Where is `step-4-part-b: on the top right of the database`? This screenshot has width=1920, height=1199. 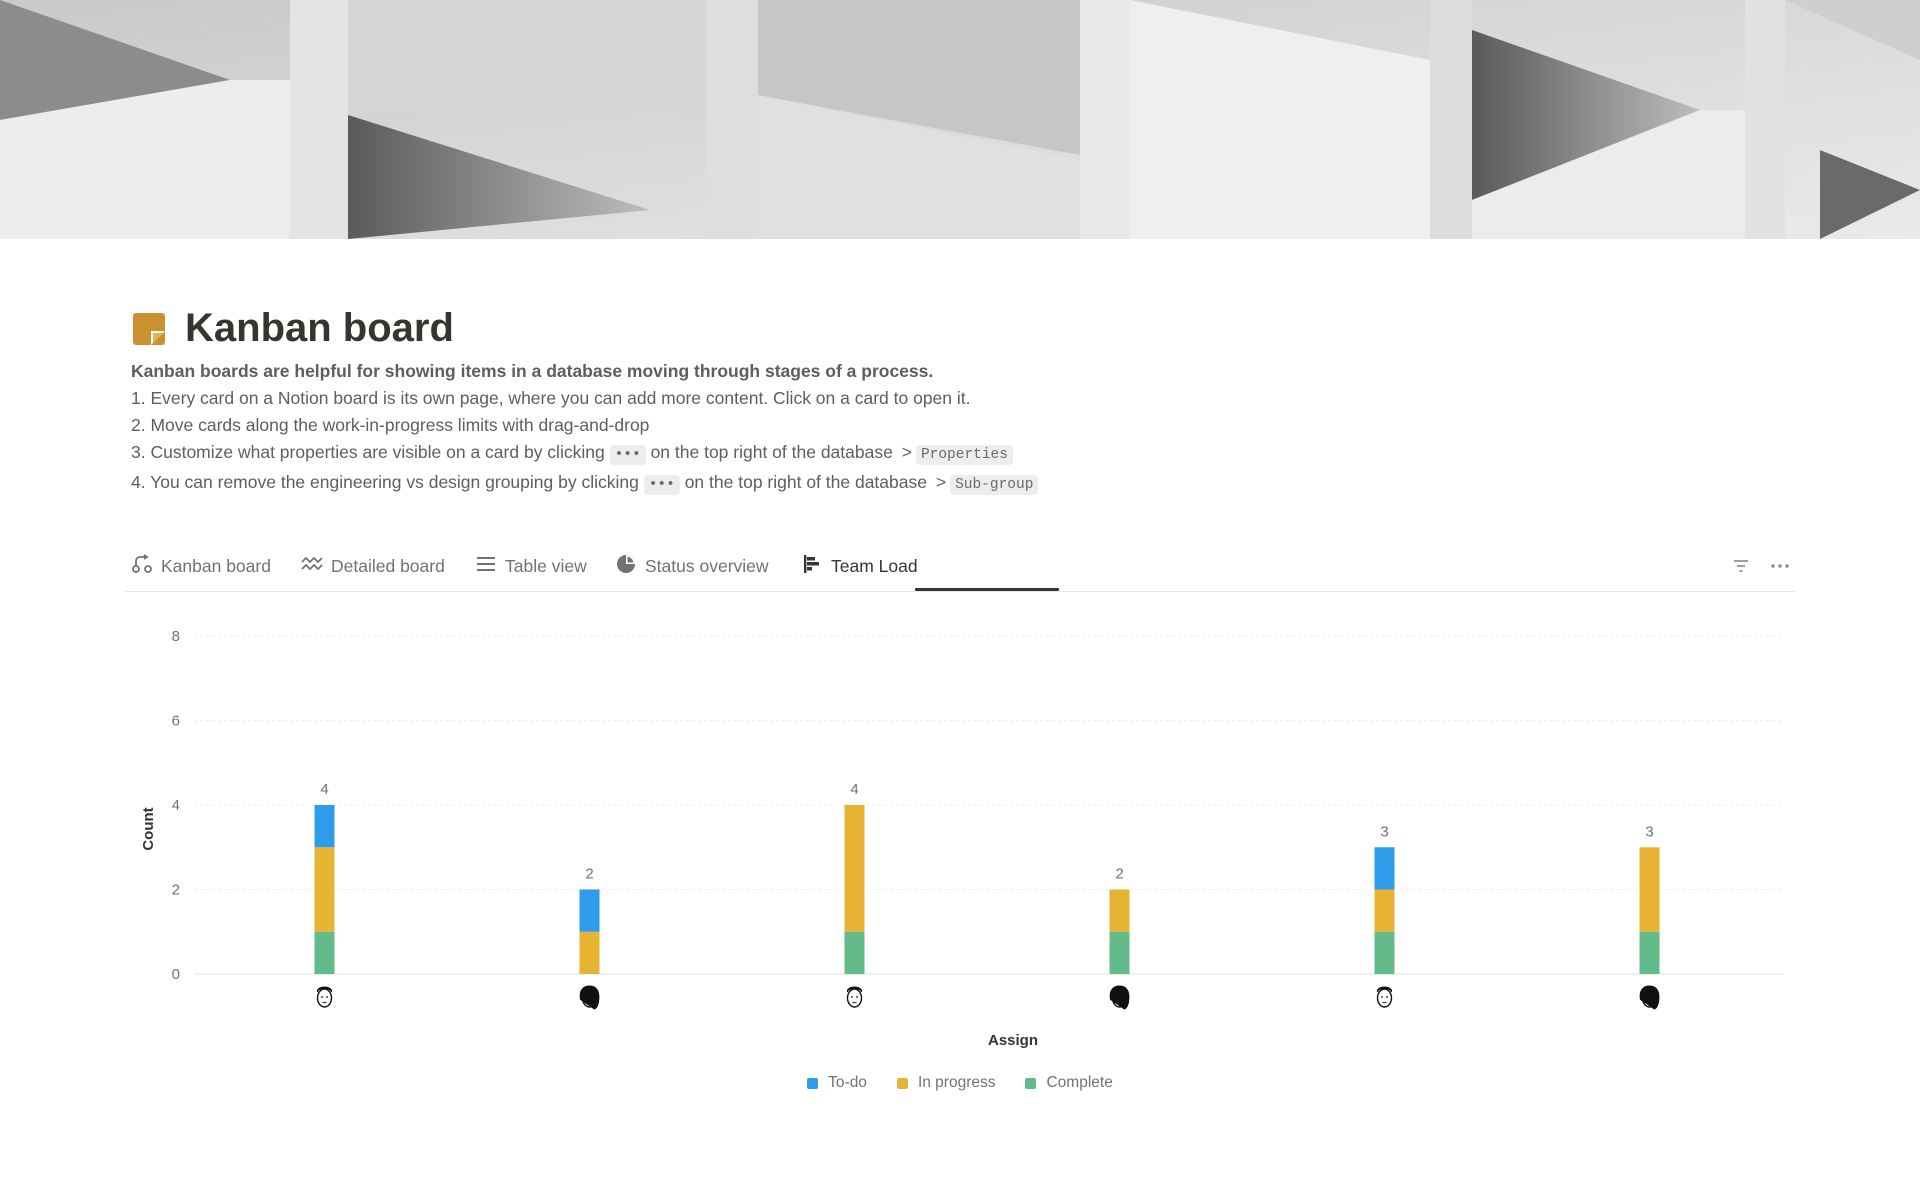 step-4-part-b: on the top right of the database is located at coordinates (805, 482).